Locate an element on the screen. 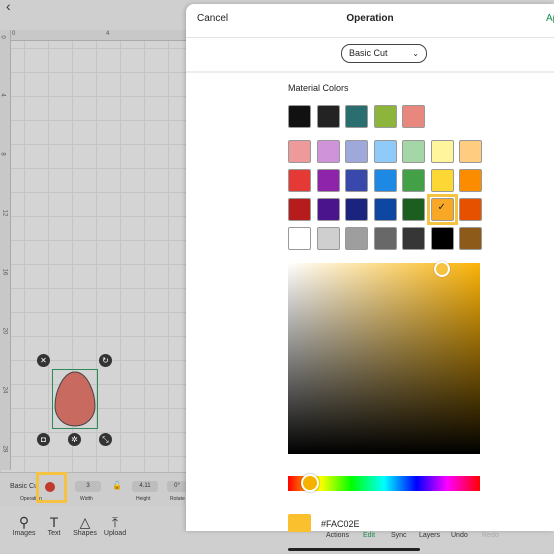 This screenshot has width=554, height=554. ruler-tick: 24 is located at coordinates (4, 390).